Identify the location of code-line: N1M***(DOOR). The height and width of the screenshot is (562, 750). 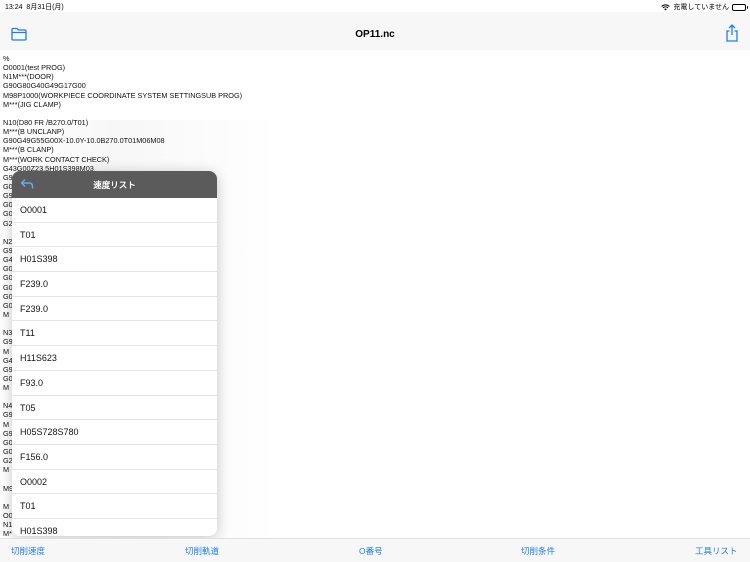
(28, 77).